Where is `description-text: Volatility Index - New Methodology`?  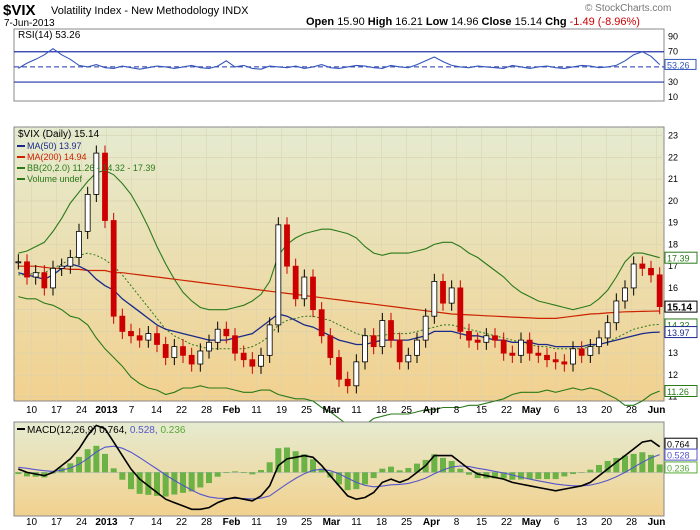
description-text: Volatility Index - New Methodology is located at coordinates (135, 11).